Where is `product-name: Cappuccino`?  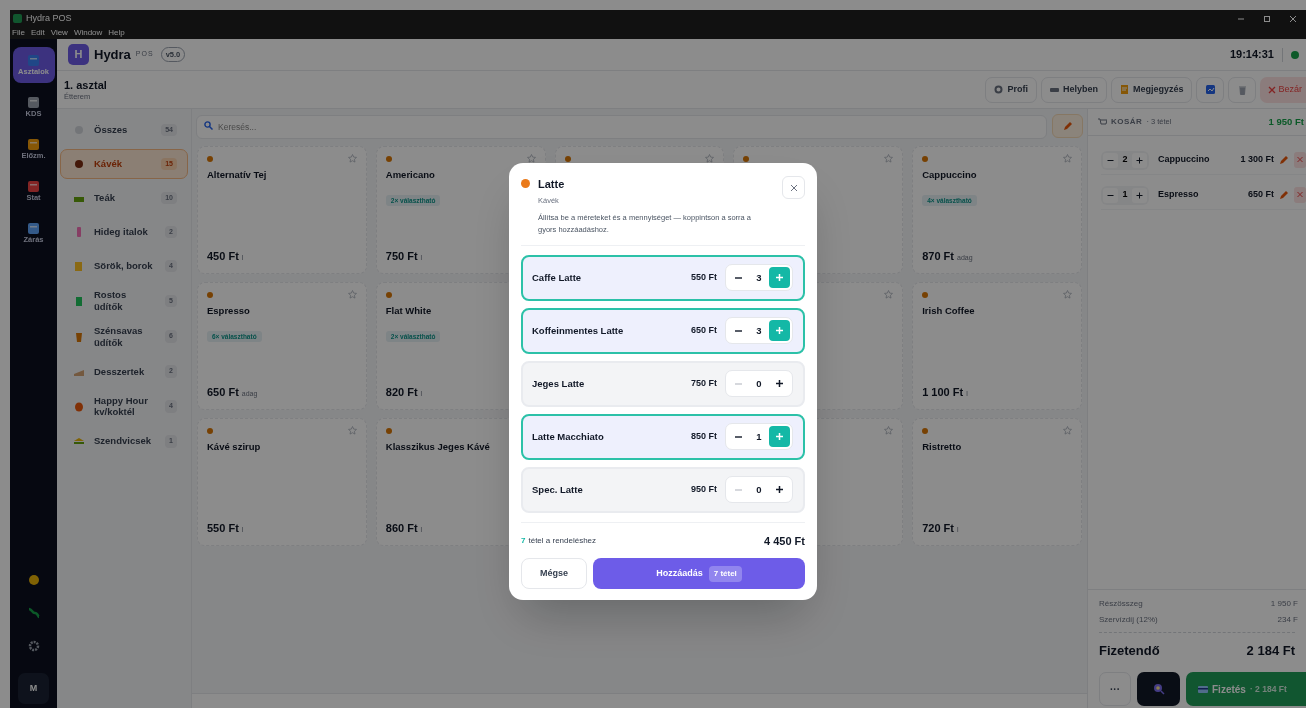
product-name: Cappuccino is located at coordinates (950, 175).